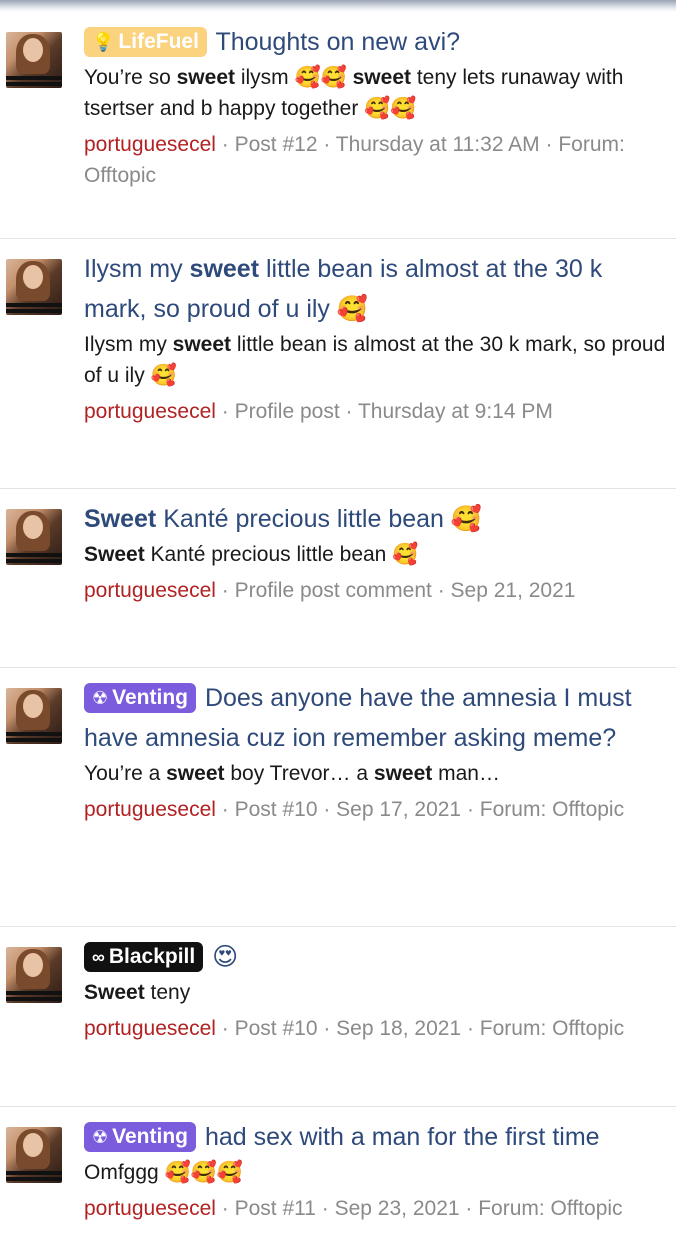  What do you see at coordinates (98, 957) in the screenshot?
I see `pill-icon: ∞` at bounding box center [98, 957].